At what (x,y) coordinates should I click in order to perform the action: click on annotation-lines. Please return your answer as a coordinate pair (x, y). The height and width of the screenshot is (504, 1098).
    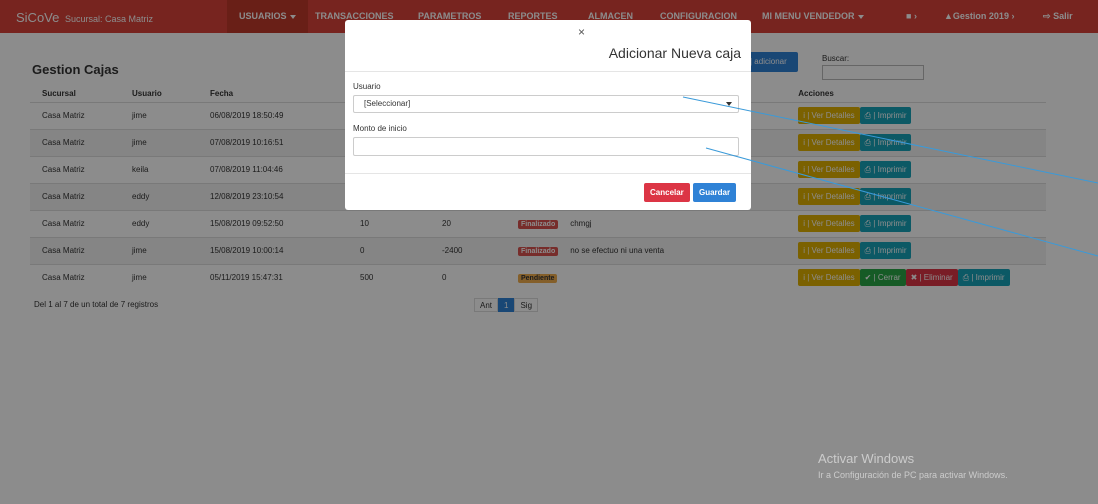
    Looking at the image, I should click on (890, 176).